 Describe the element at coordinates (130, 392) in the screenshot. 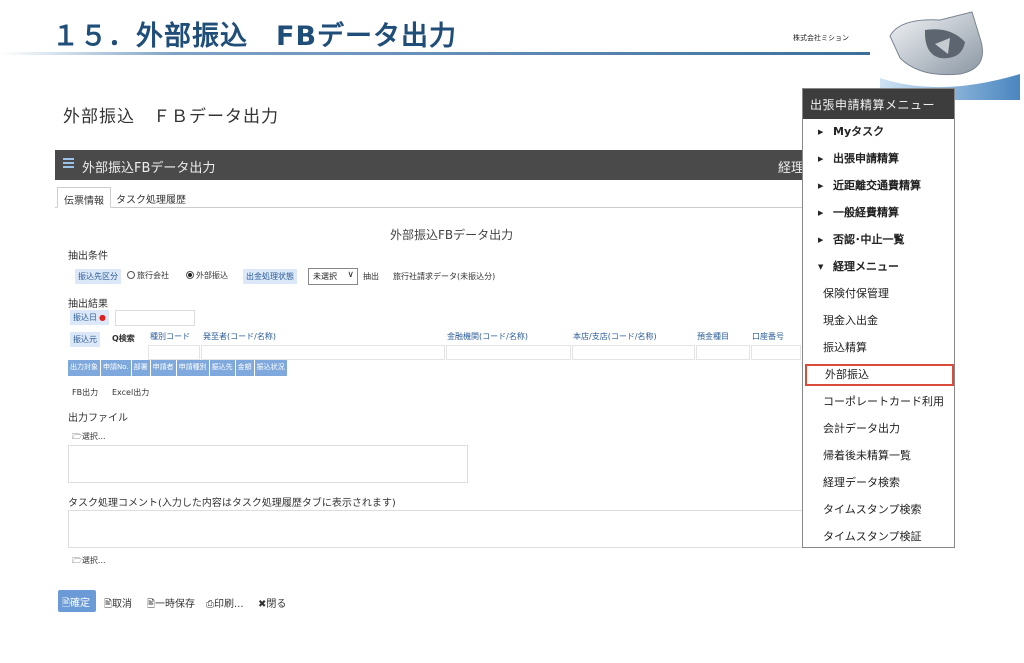

I see `excel-output-button: Excel出力` at that location.